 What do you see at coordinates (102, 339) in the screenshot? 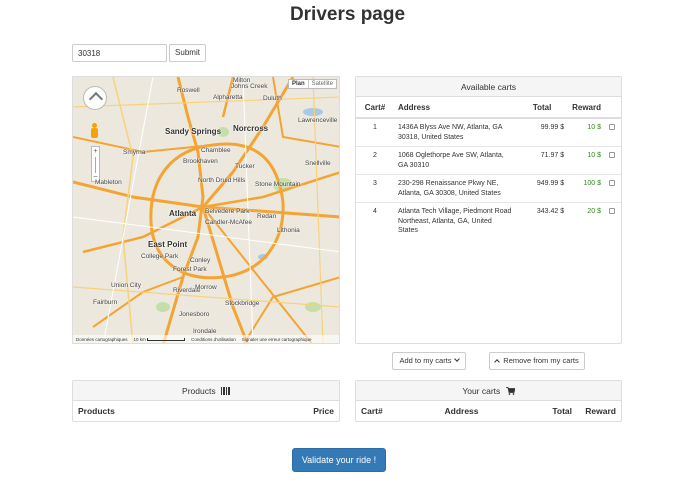
I see `map-data-credit: Données cartographiques` at bounding box center [102, 339].